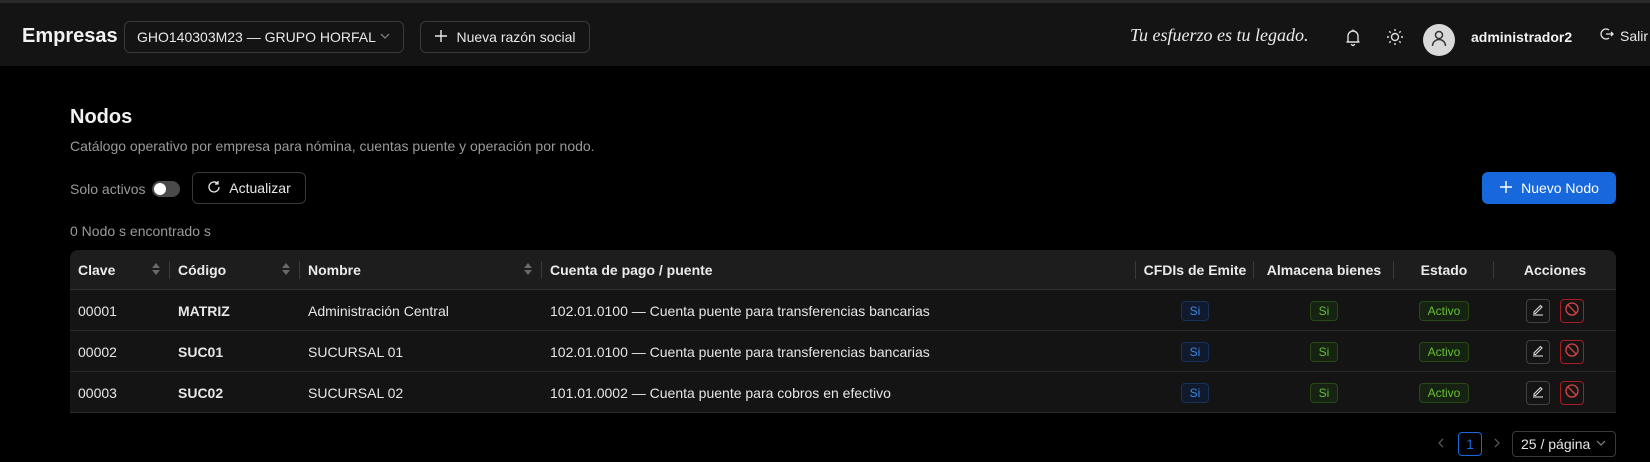 Image resolution: width=1650 pixels, height=462 pixels. Describe the element at coordinates (140, 231) in the screenshot. I see `result-count: 0 Nodo s encontrado s` at that location.